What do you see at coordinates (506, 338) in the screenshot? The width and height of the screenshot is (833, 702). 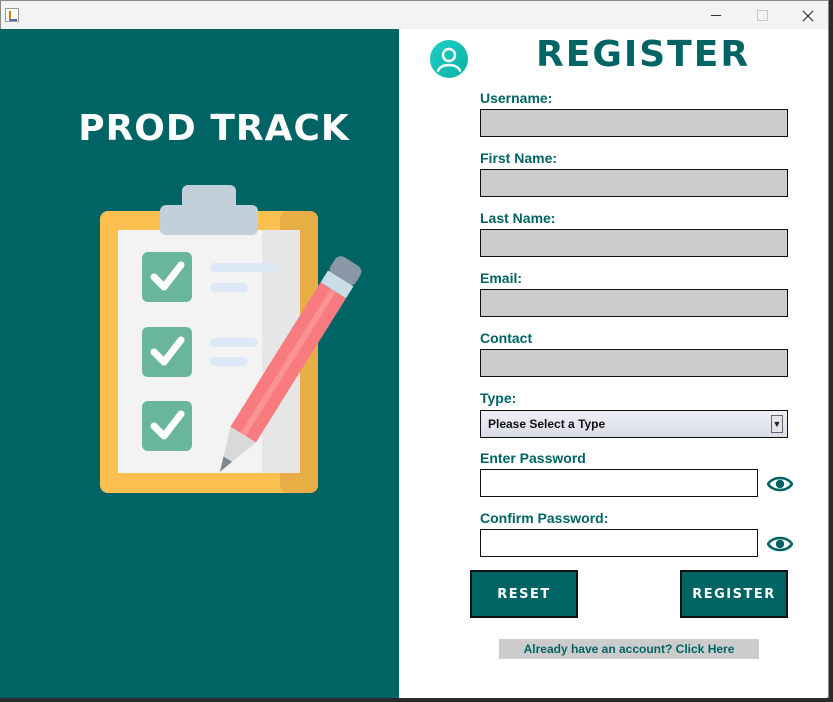 I see `contact-label: Contact` at bounding box center [506, 338].